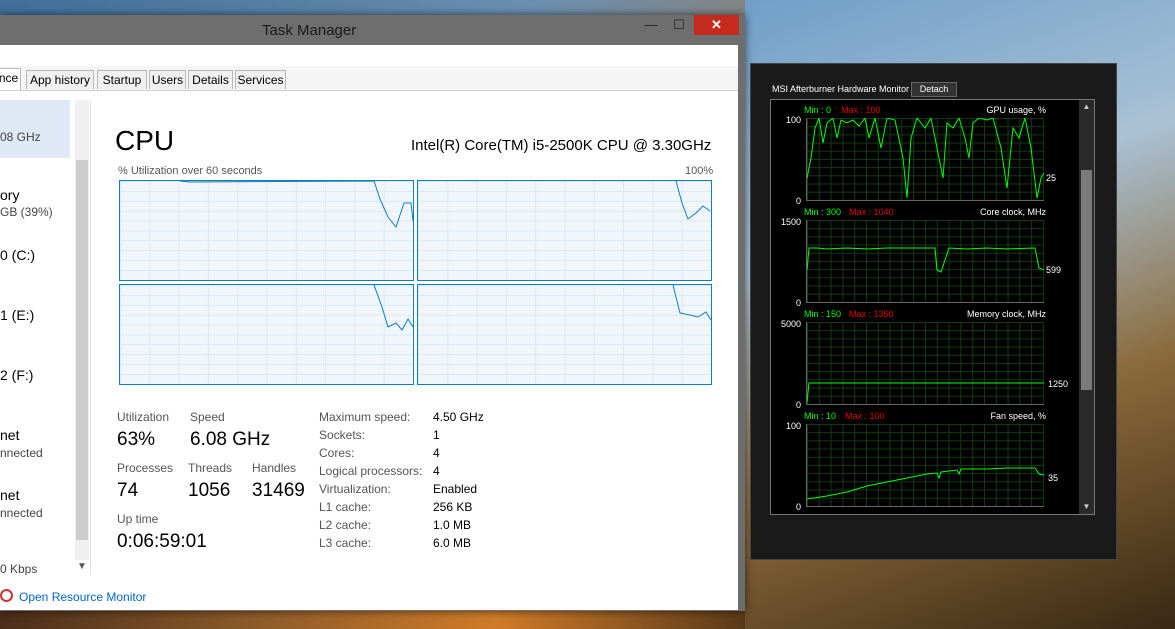  I want to click on sidebar-scrollbar, so click(82, 330).